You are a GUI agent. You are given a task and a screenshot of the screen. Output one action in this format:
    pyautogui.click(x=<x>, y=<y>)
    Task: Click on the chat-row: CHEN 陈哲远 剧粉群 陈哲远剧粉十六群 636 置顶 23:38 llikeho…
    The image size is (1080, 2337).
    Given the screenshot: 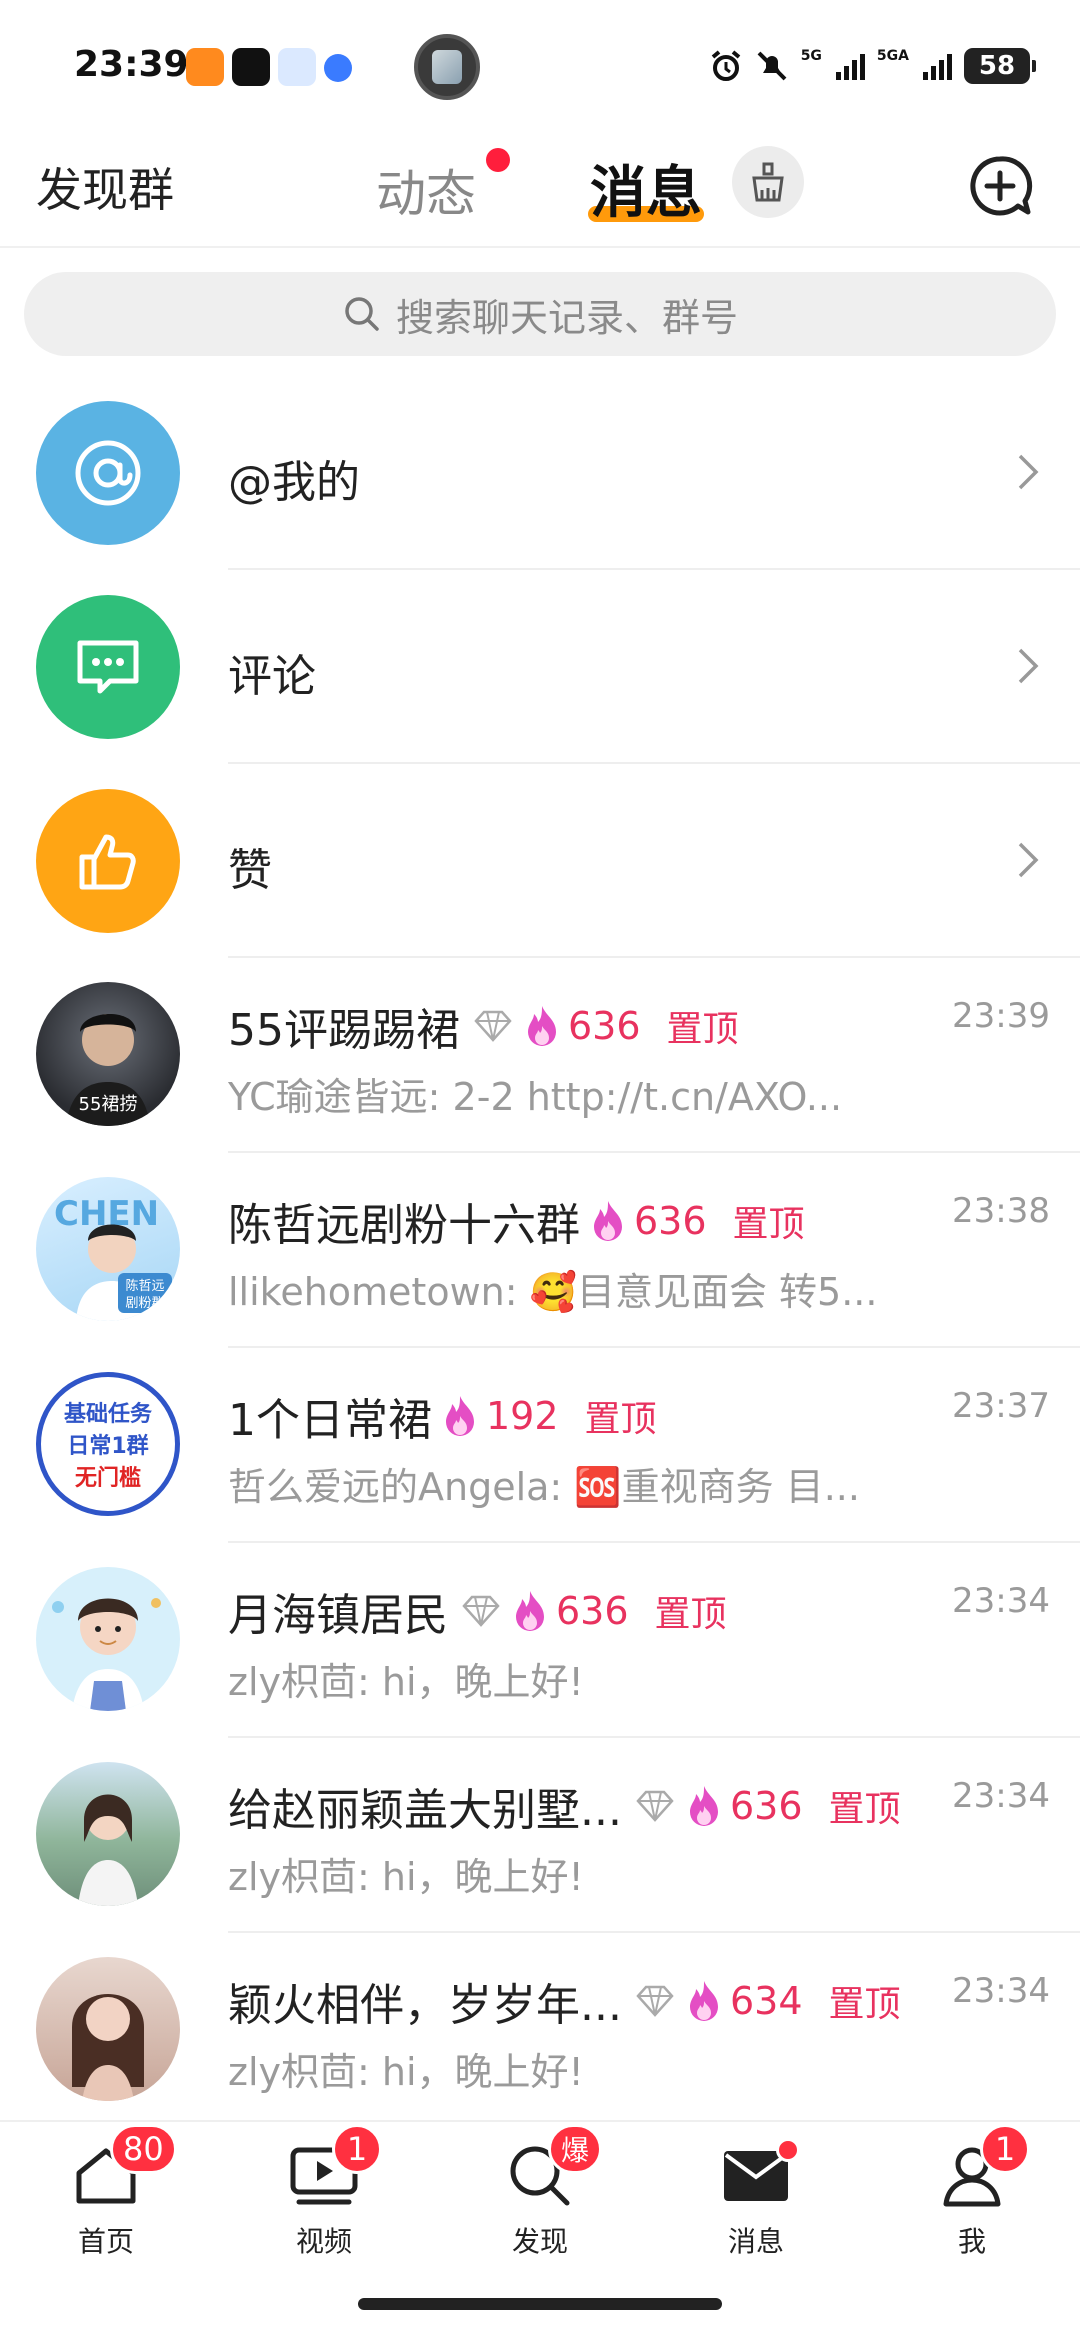 What is the action you would take?
    pyautogui.click(x=540, y=1250)
    